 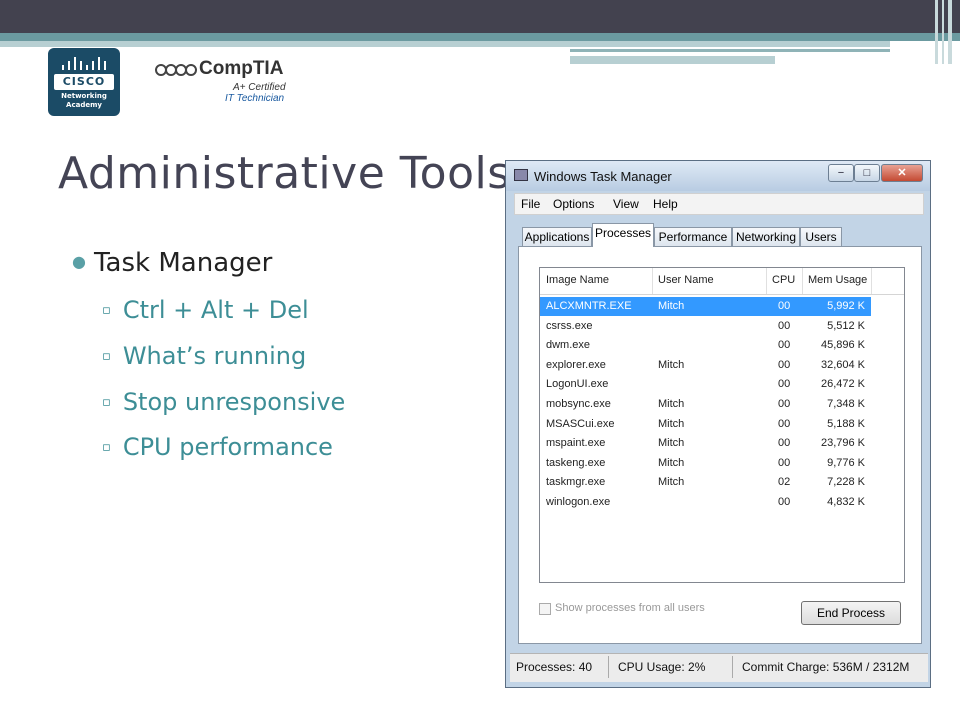 I want to click on status-commit-charge: Commit Charge: 536M / 2312M, so click(x=826, y=667).